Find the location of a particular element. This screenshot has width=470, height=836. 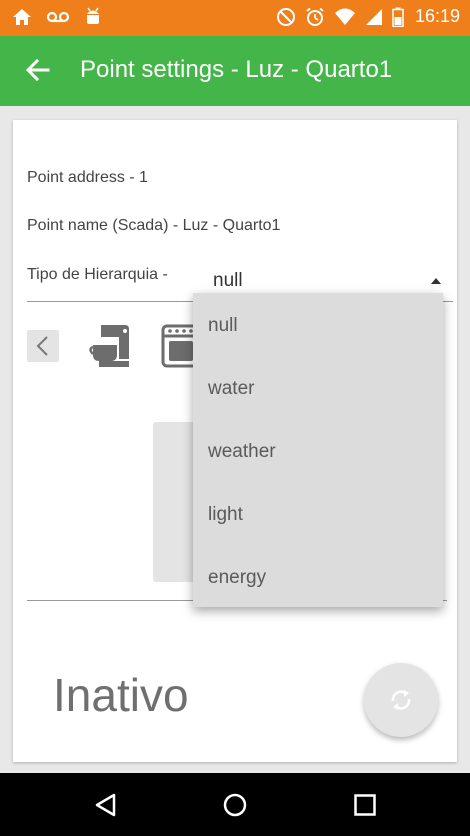

refresh-icon is located at coordinates (401, 700).